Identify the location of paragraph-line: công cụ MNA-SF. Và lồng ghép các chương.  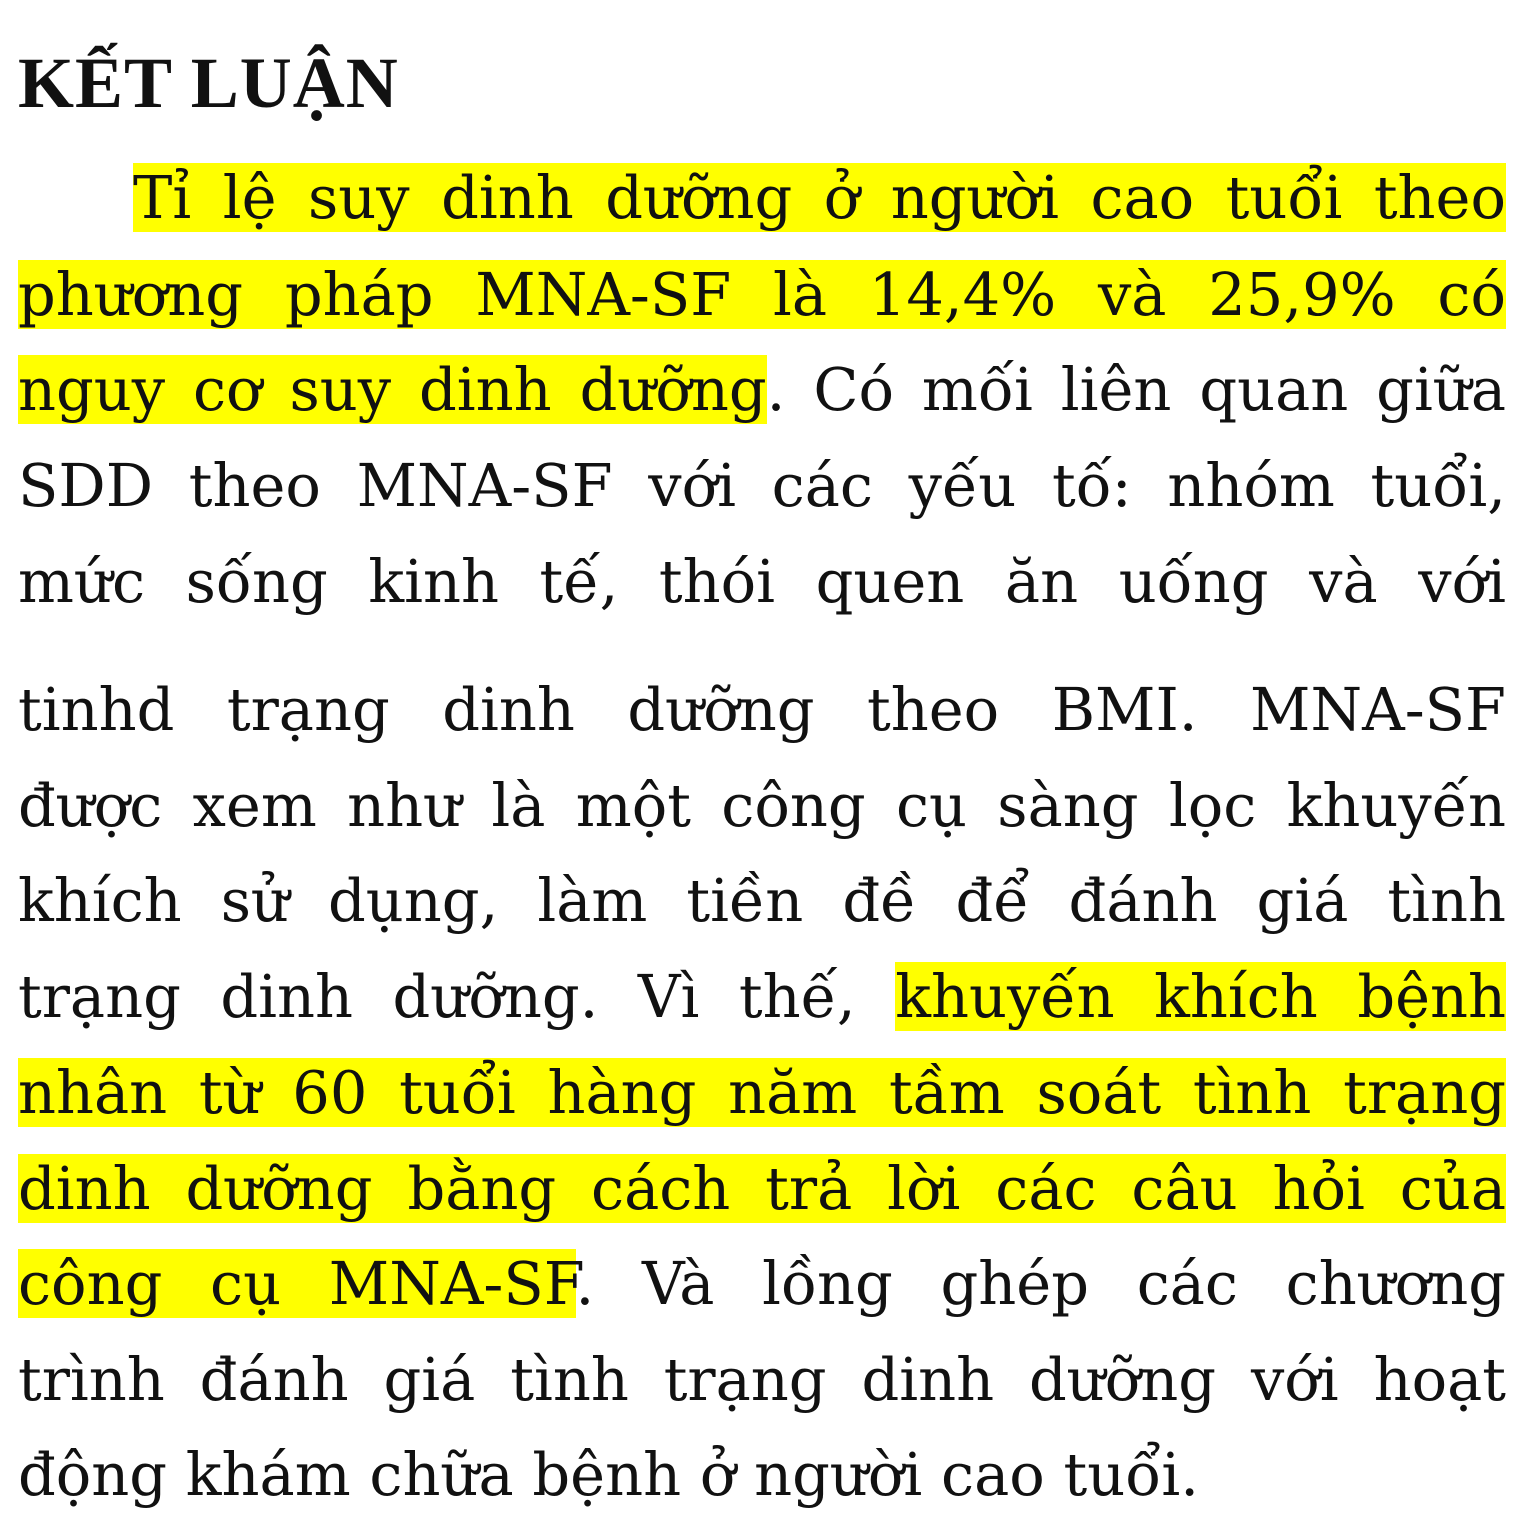
(762, 1284).